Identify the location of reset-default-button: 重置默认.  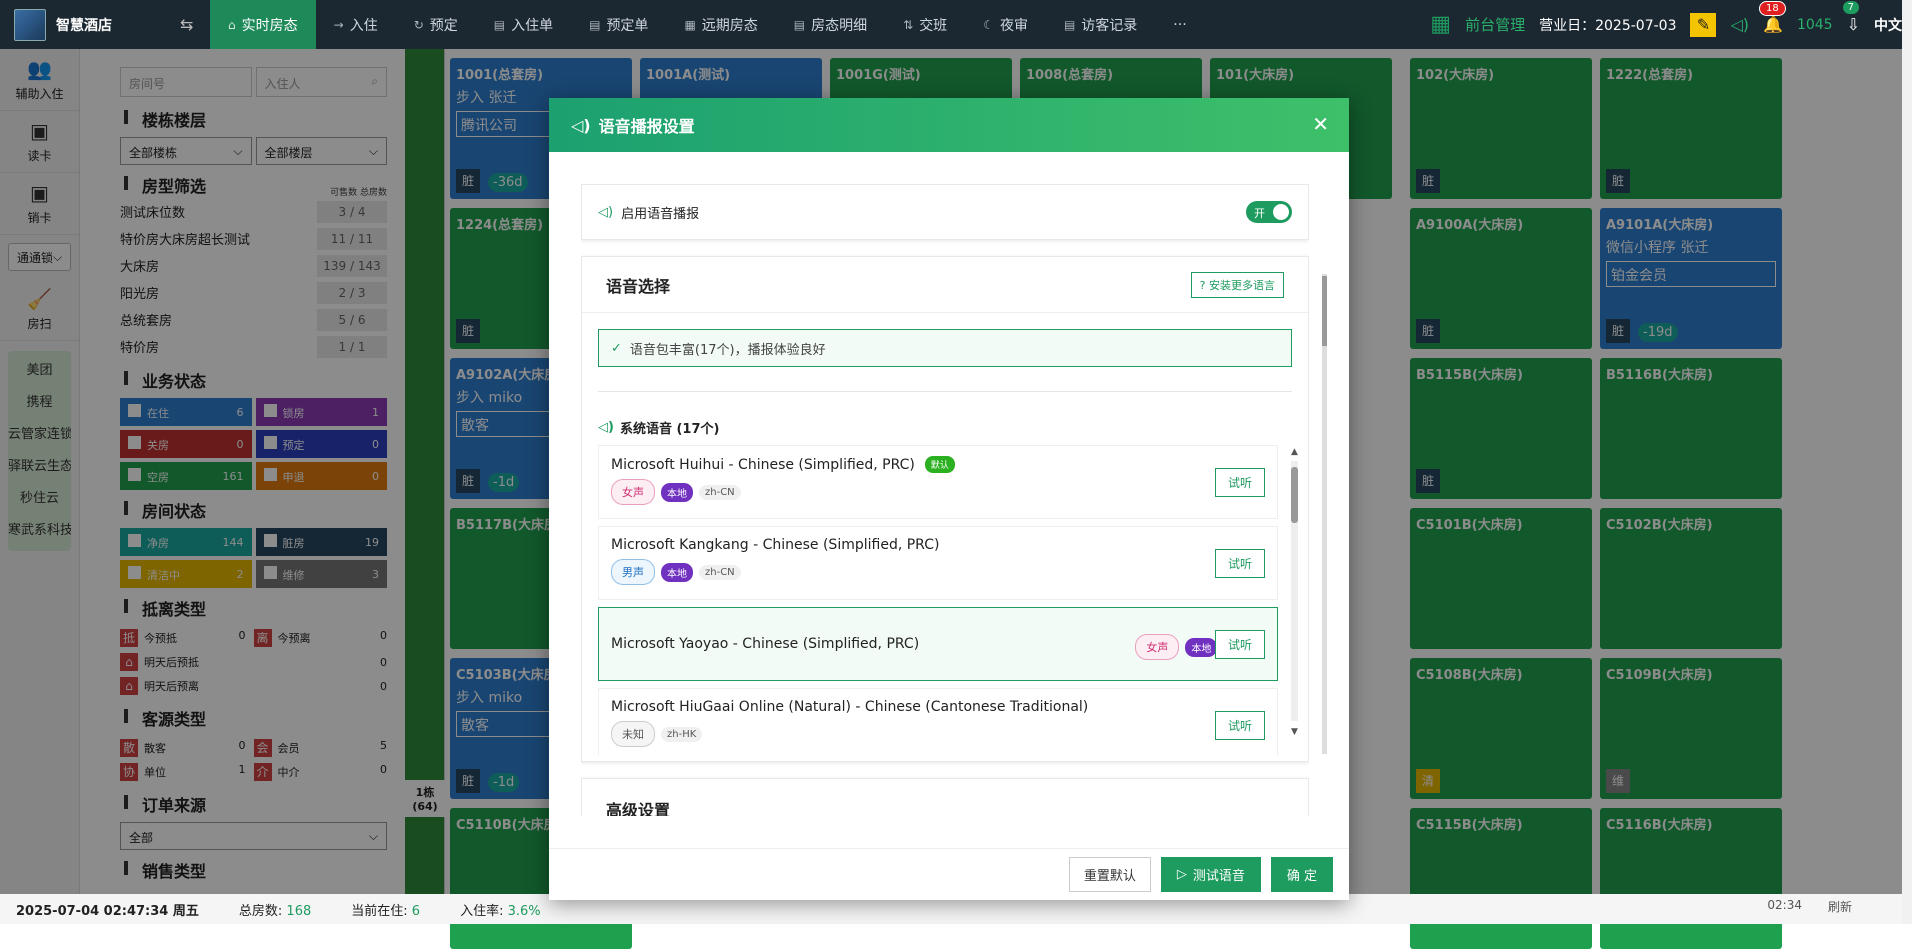
(1109, 874).